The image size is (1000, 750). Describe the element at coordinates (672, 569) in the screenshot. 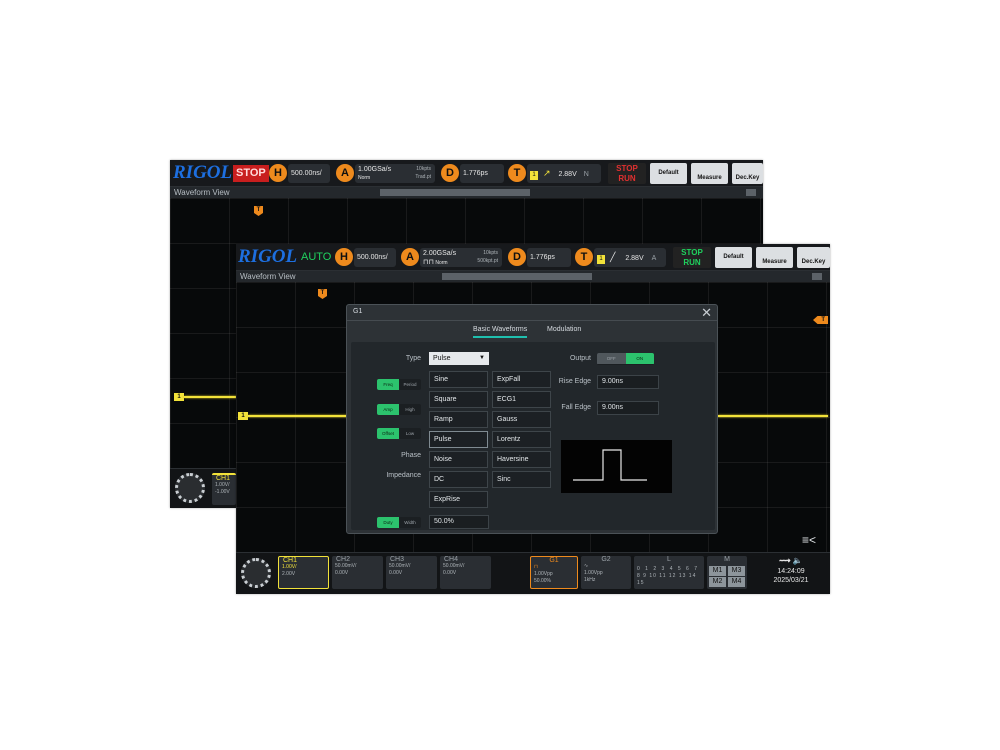

I see `logic-bit: 4` at that location.